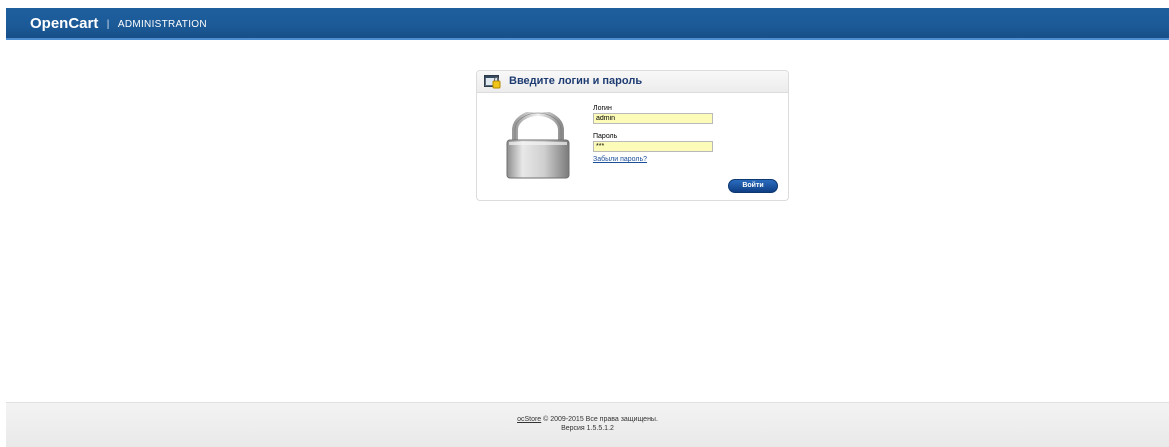 The height and width of the screenshot is (447, 1169). I want to click on footer-ocstore-link: ocStore, so click(529, 419).